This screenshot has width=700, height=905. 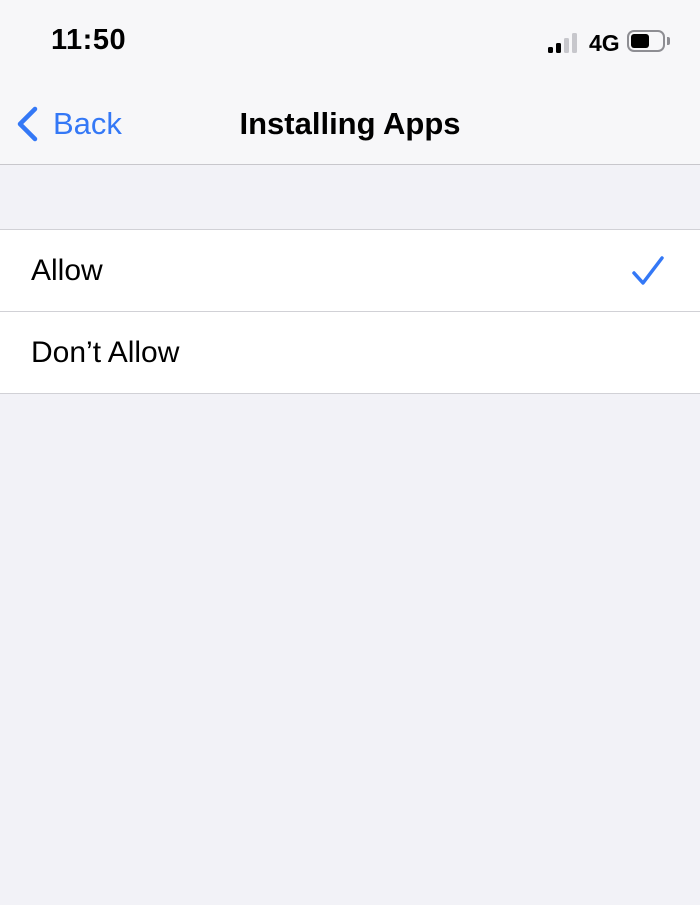 What do you see at coordinates (350, 352) in the screenshot?
I see `option-dont-allow: Don’t Allow` at bounding box center [350, 352].